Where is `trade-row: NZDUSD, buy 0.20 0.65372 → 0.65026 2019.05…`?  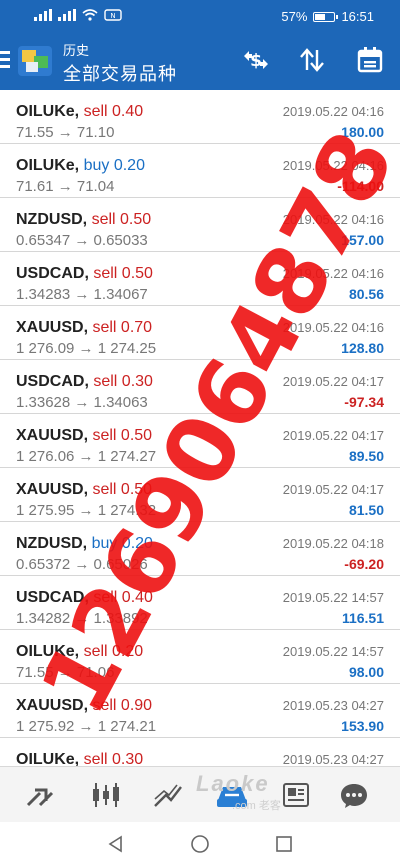
trade-row: NZDUSD, buy 0.20 0.65372 → 0.65026 2019.05… is located at coordinates (200, 549).